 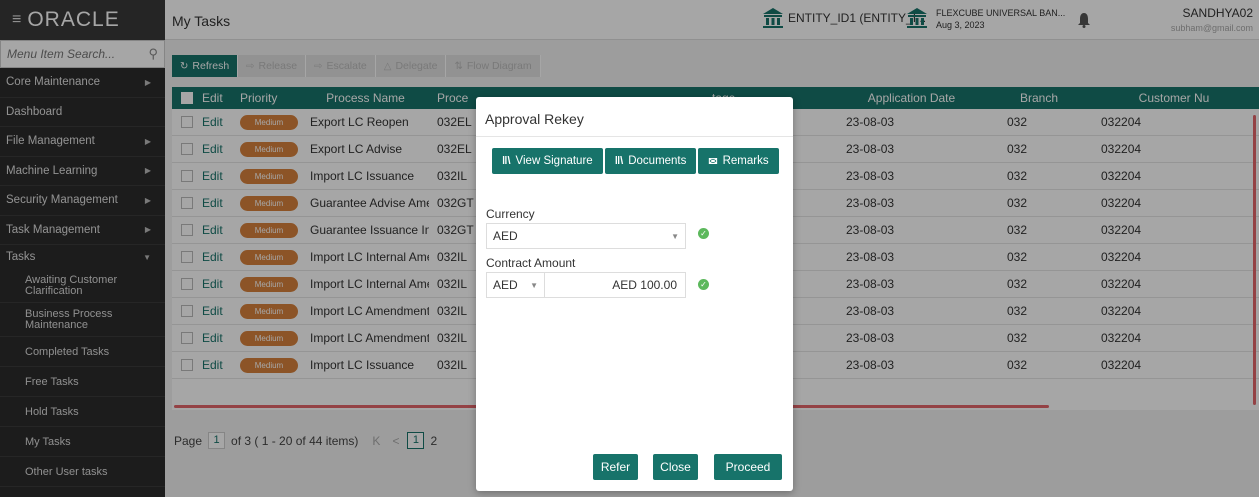 What do you see at coordinates (615, 285) in the screenshot?
I see `amount-input: AED 100.00` at bounding box center [615, 285].